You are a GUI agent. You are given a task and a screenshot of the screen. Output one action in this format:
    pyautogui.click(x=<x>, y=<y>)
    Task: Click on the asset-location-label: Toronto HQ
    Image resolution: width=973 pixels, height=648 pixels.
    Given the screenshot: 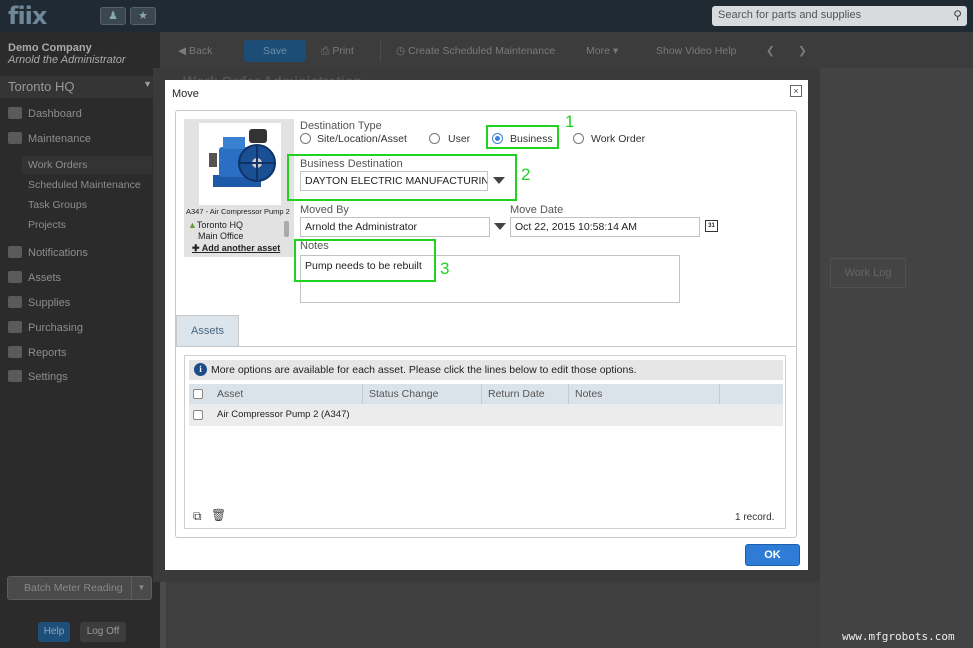 What is the action you would take?
    pyautogui.click(x=219, y=225)
    